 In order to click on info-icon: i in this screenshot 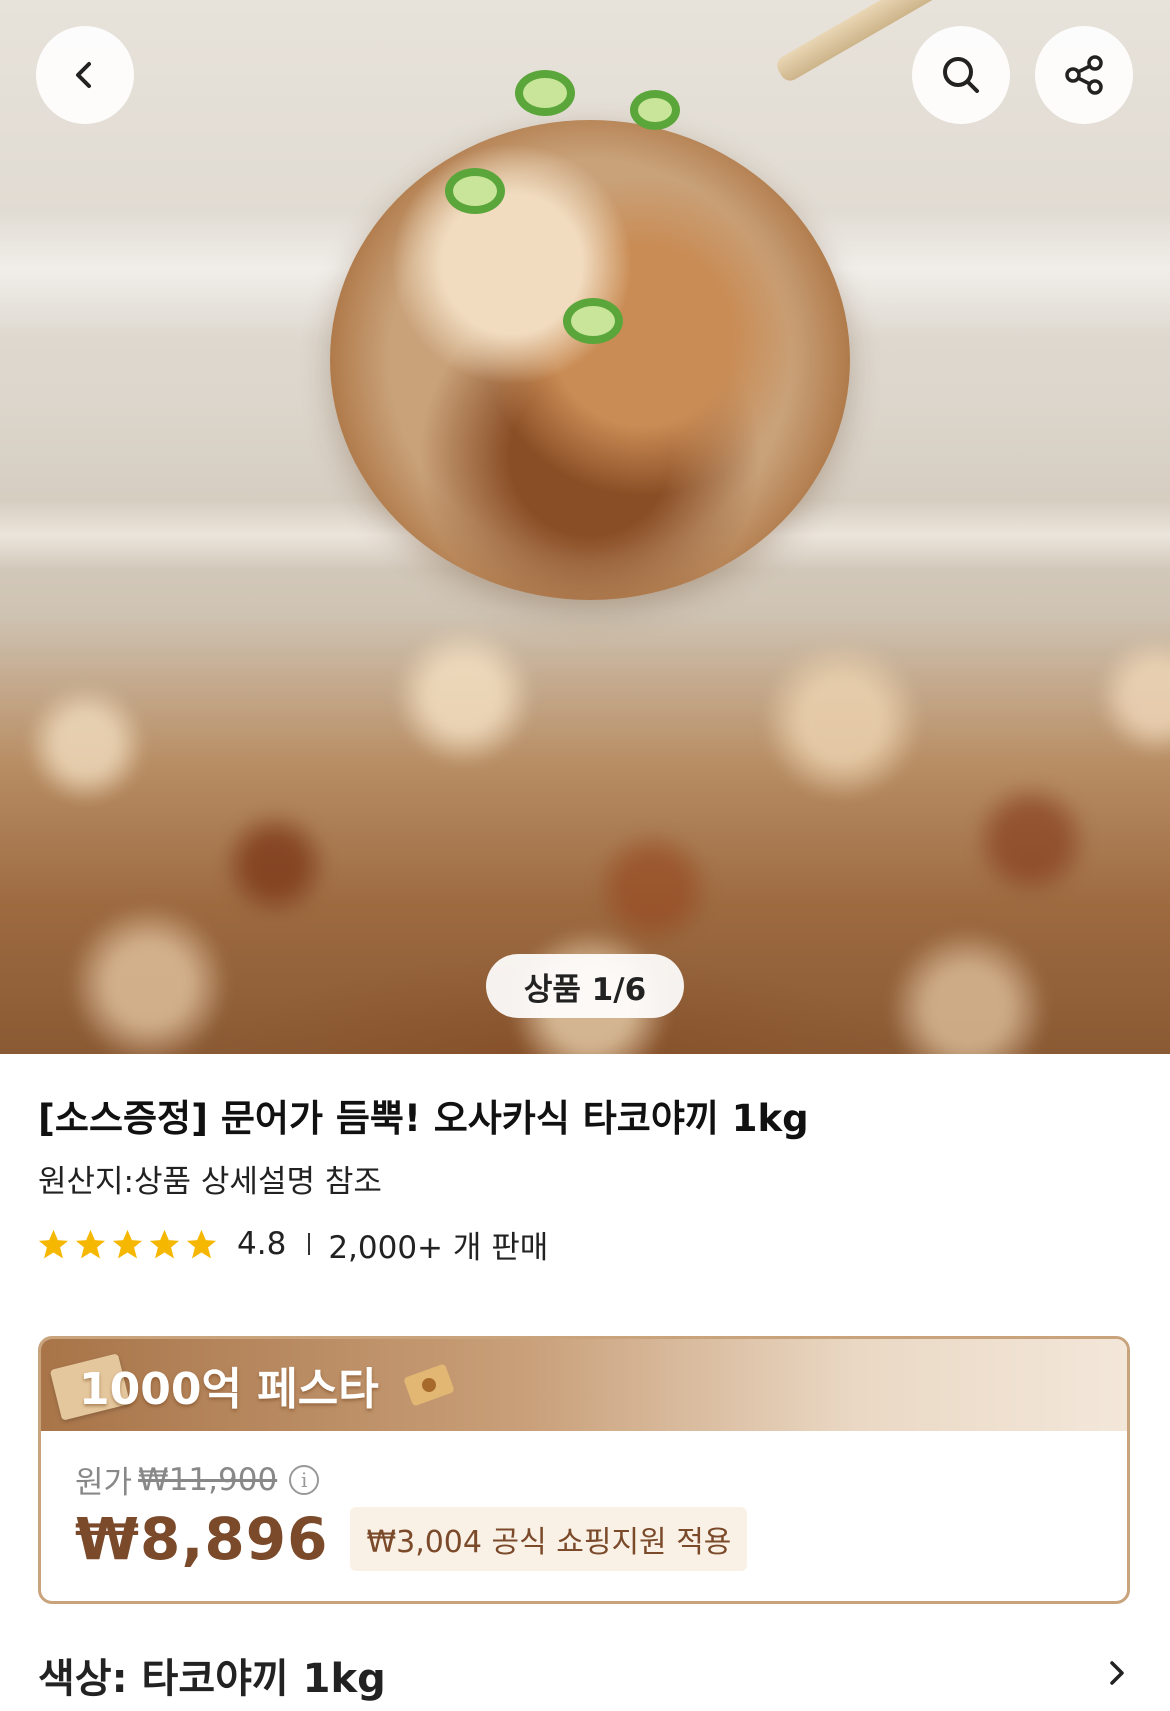, I will do `click(304, 1479)`.